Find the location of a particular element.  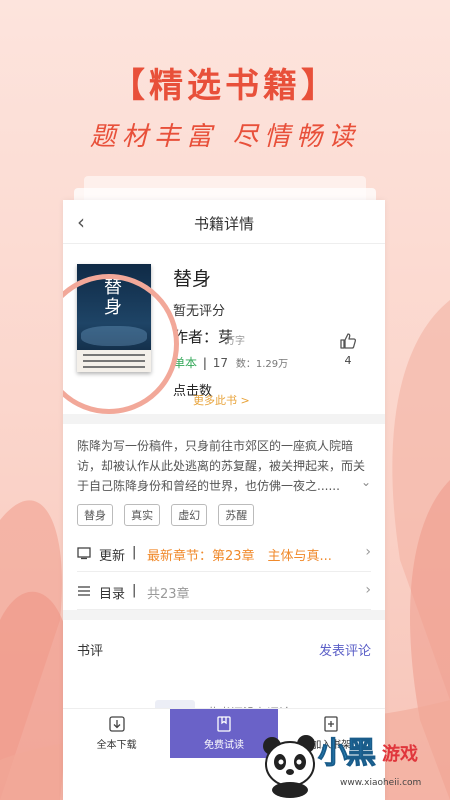

cover-band is located at coordinates (114, 361).